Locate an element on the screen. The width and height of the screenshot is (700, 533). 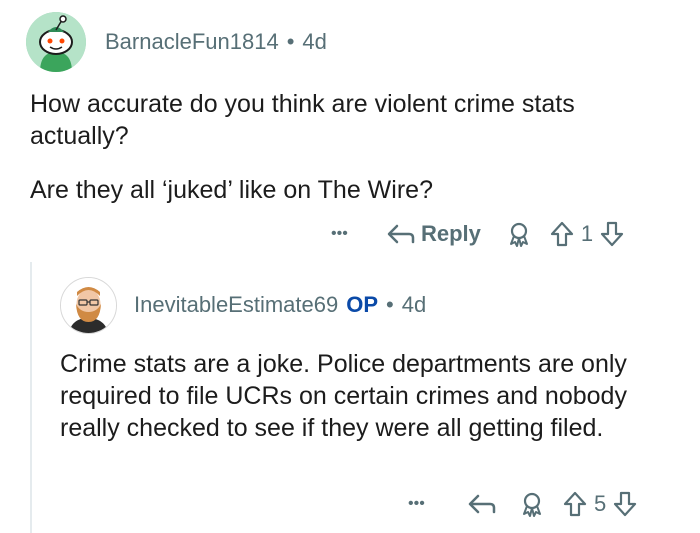
comment-paragraph: Are they all ‘juked’ like on The Wire? is located at coordinates (231, 190).